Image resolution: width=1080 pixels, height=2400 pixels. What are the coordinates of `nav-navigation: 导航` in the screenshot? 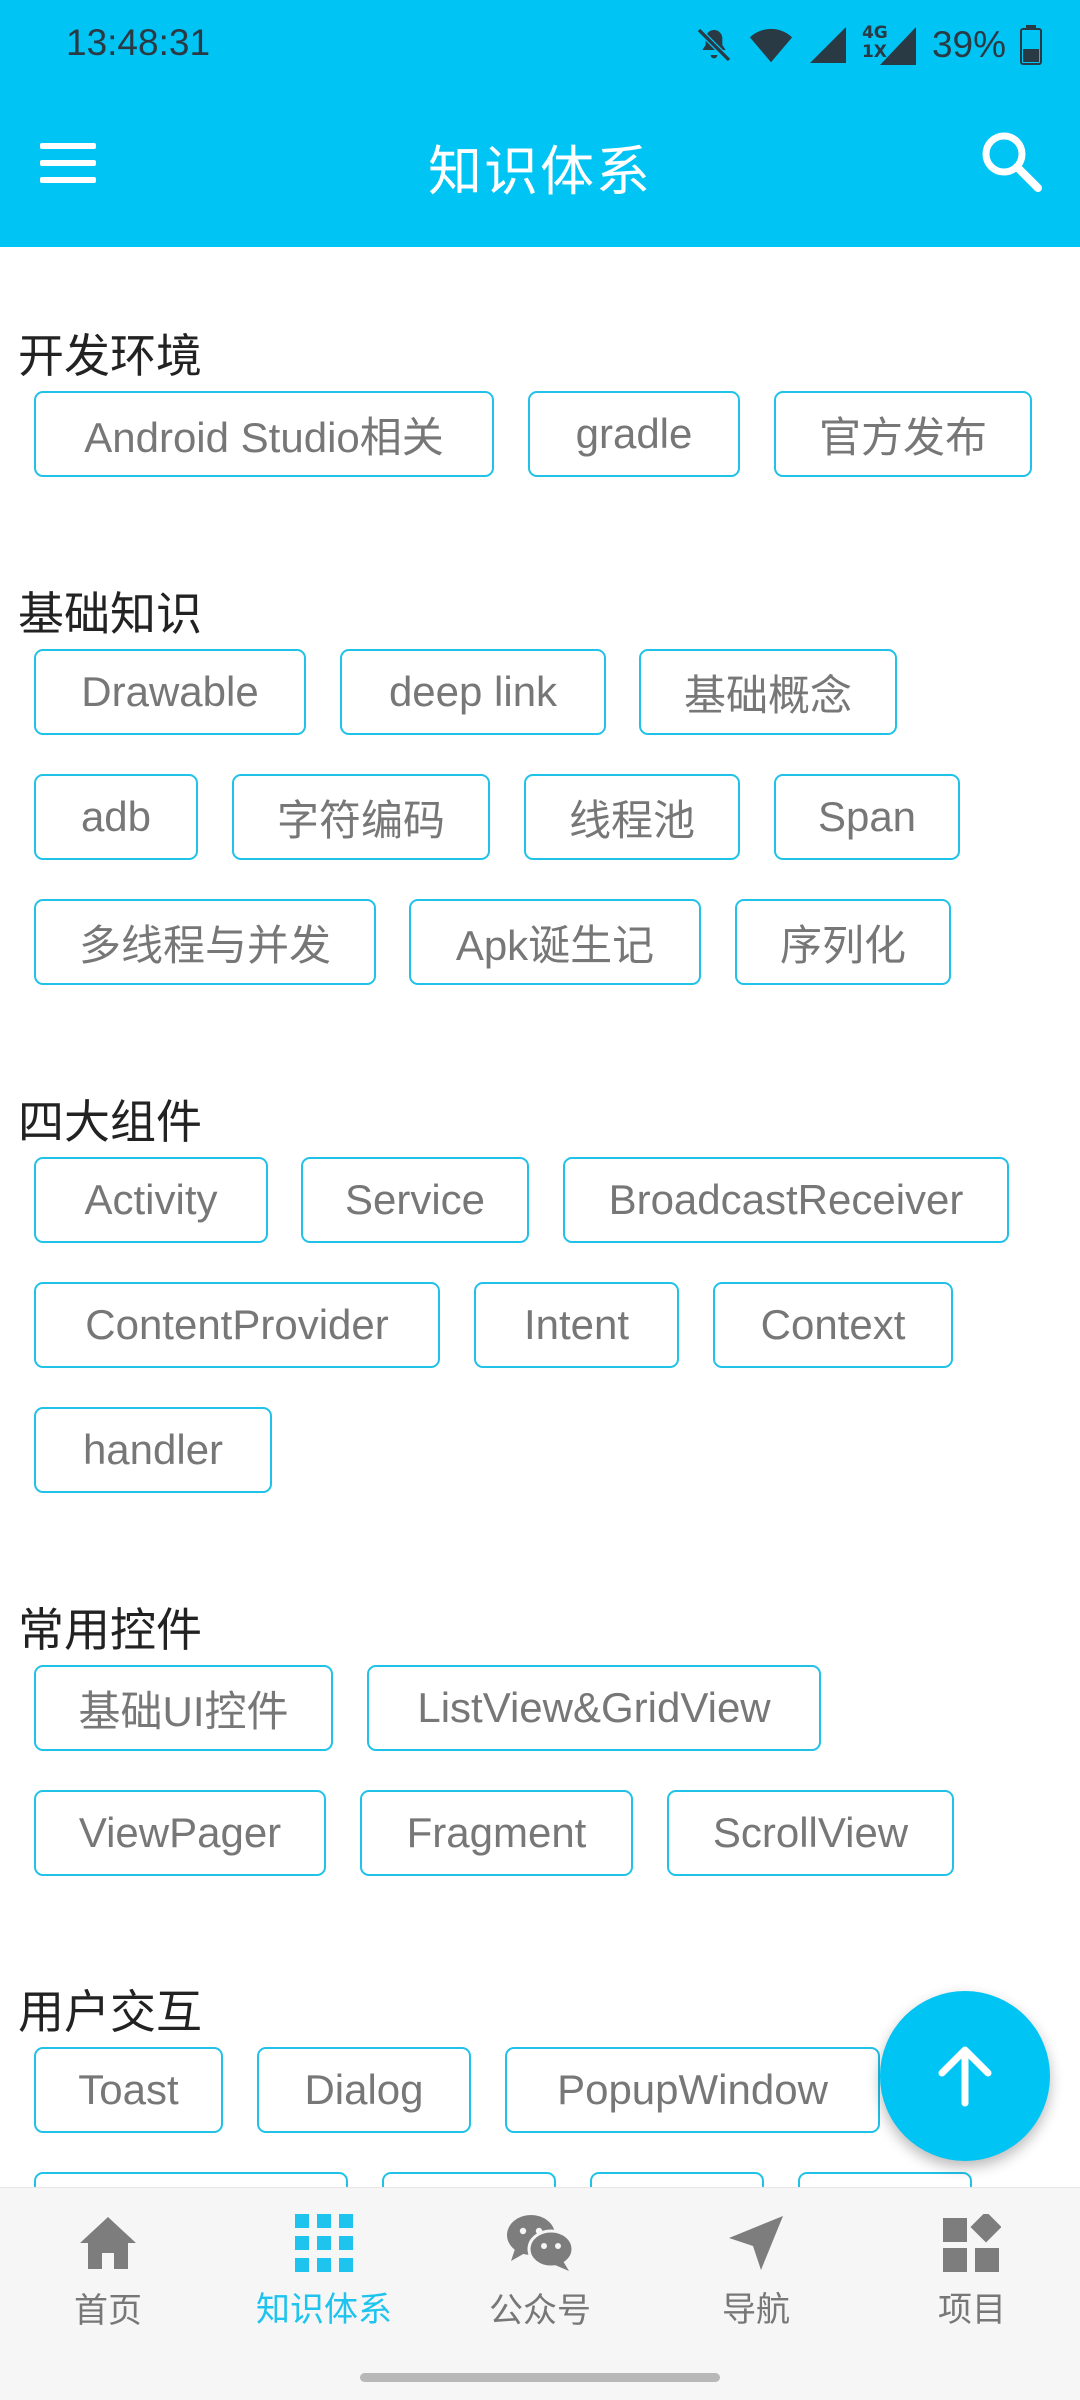 It's located at (756, 2272).